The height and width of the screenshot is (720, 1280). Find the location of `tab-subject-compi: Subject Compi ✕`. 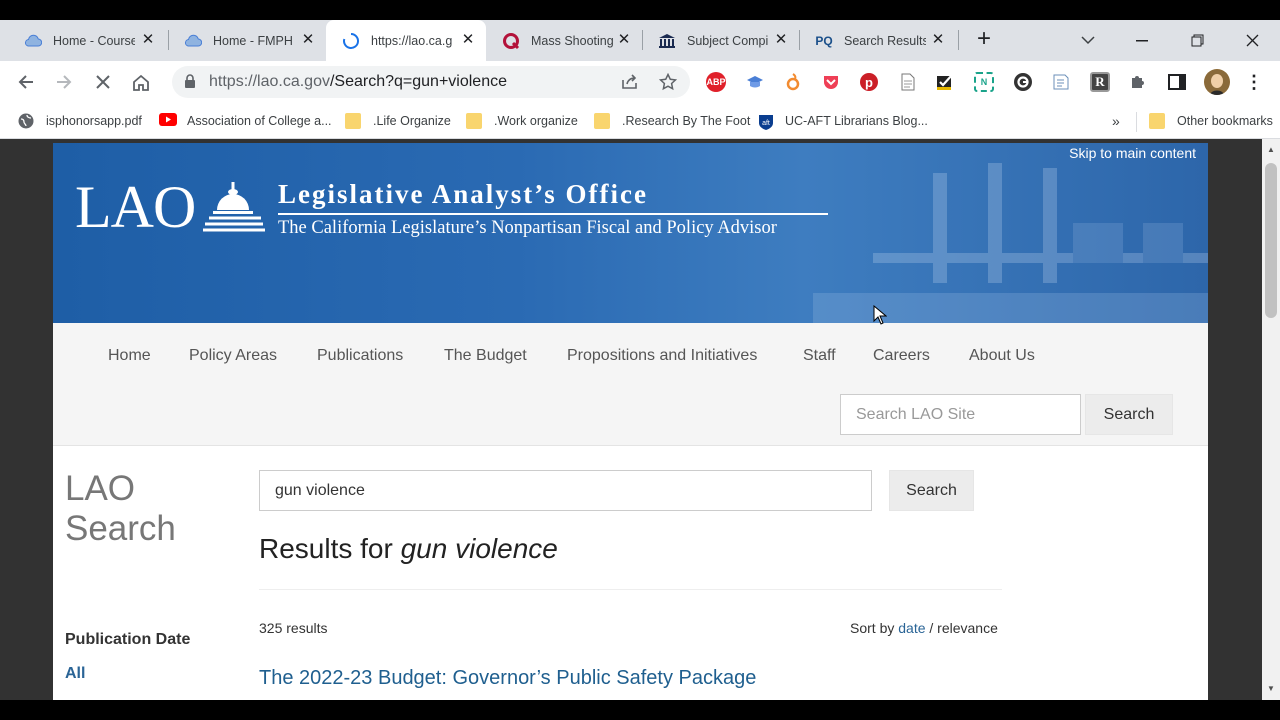

tab-subject-compi: Subject Compi ✕ is located at coordinates (720, 40).